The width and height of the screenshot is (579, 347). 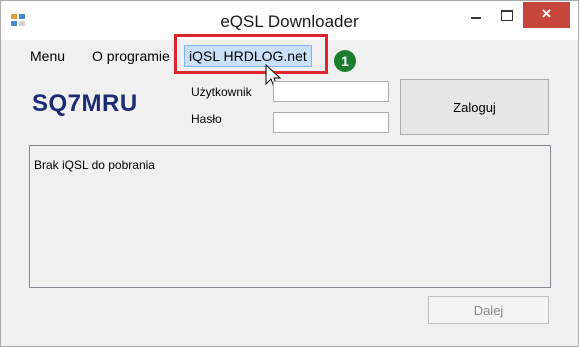 I want to click on password-input, so click(x=331, y=122).